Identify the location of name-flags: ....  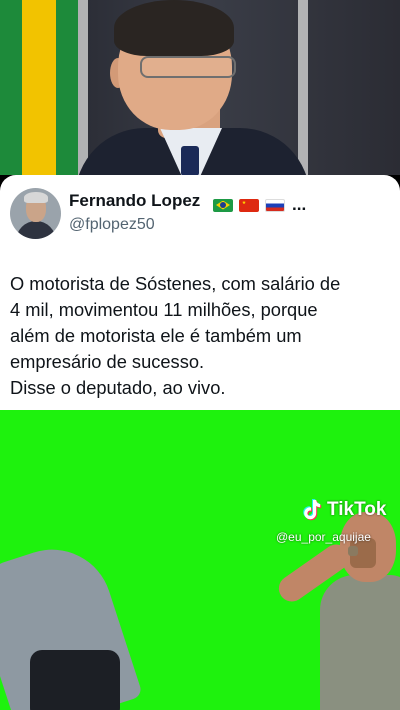
(259, 205).